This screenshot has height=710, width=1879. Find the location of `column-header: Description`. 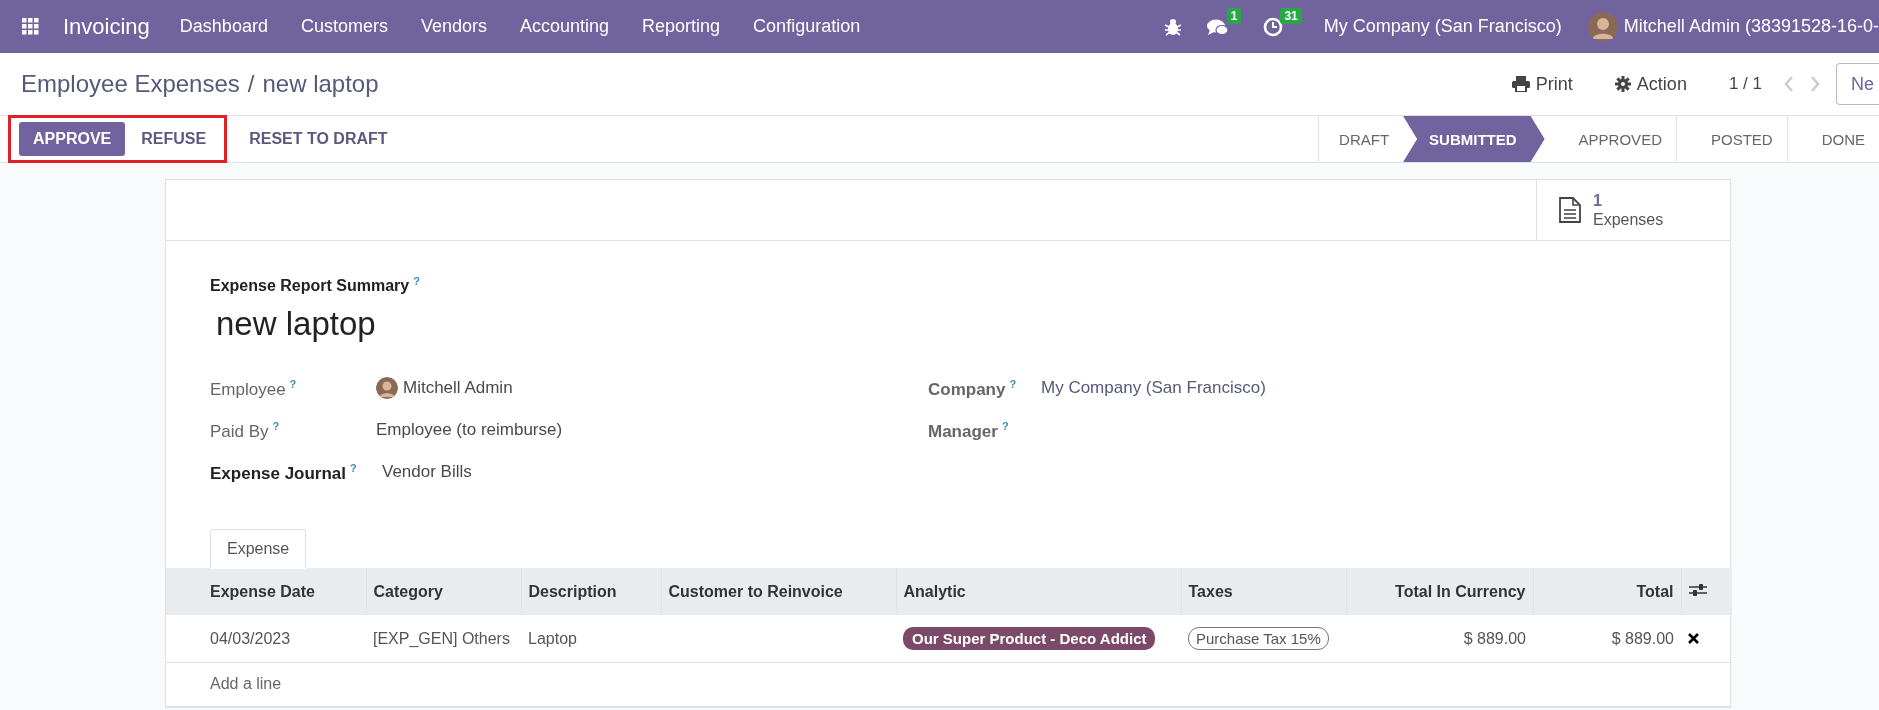

column-header: Description is located at coordinates (591, 592).